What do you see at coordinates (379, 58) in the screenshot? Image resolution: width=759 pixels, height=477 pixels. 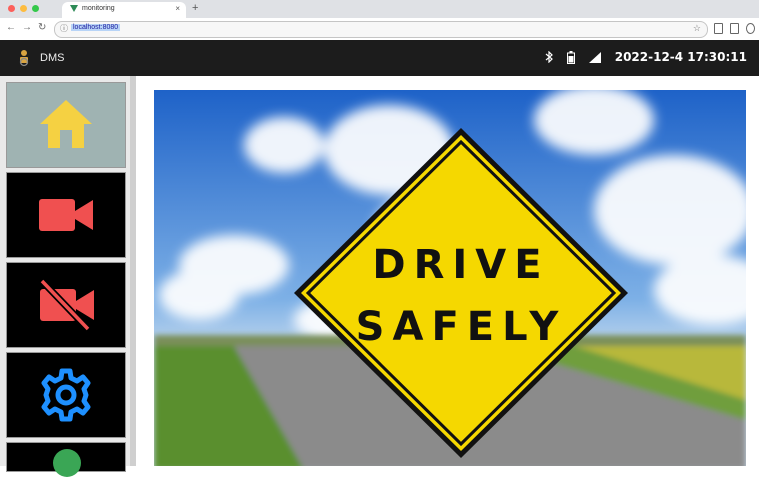 I see `app-header: DMS 2022-12-4 17:30:11` at bounding box center [379, 58].